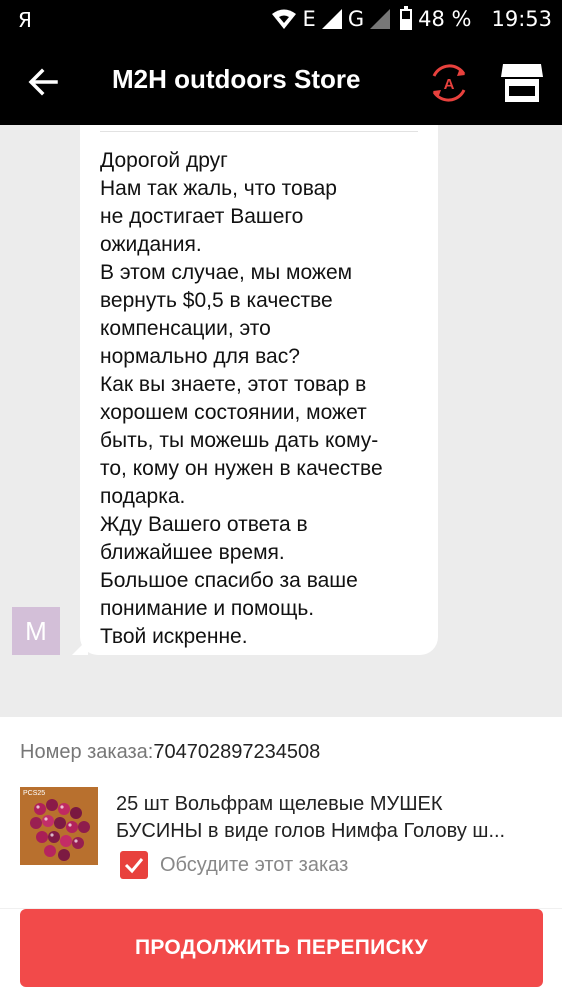 The width and height of the screenshot is (562, 1000). I want to click on battery-percent: 48 %, so click(445, 19).